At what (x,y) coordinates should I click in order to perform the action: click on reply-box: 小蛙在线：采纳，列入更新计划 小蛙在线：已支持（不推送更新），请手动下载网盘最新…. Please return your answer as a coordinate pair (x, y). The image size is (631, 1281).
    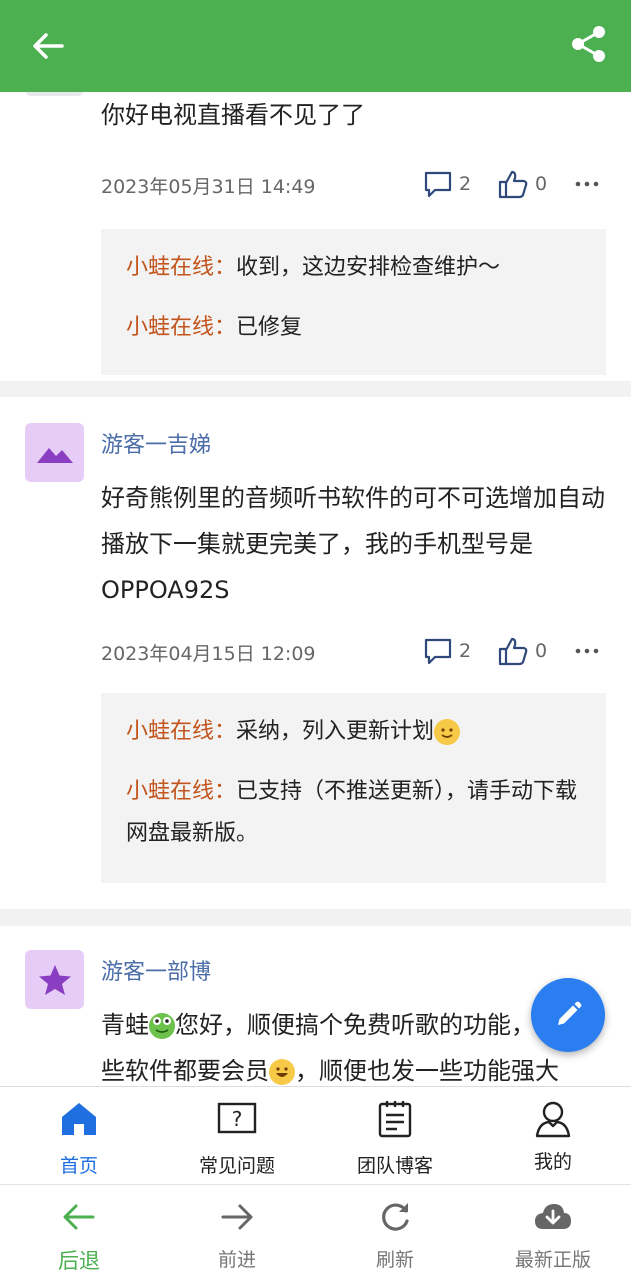
    Looking at the image, I should click on (353, 788).